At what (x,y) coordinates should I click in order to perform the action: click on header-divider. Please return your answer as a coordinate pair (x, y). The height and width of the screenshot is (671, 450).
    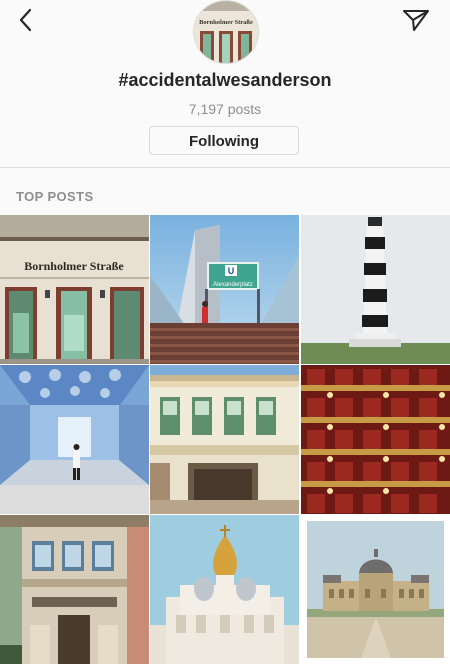
    Looking at the image, I should click on (225, 167).